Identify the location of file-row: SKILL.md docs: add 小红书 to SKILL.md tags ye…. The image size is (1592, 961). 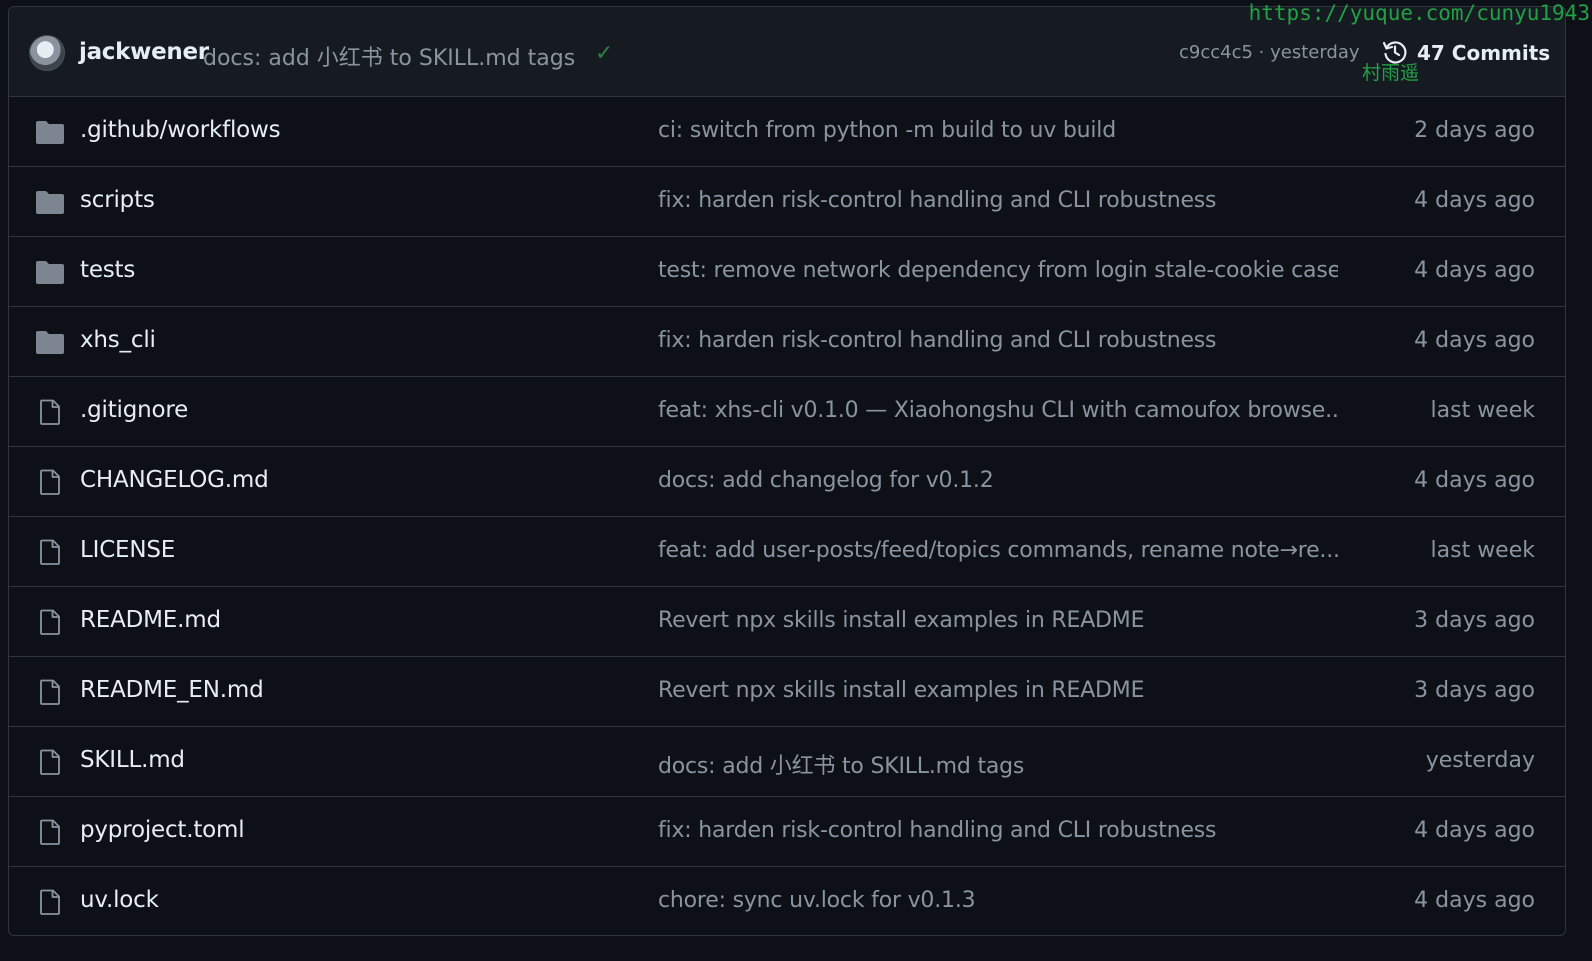
(787, 762).